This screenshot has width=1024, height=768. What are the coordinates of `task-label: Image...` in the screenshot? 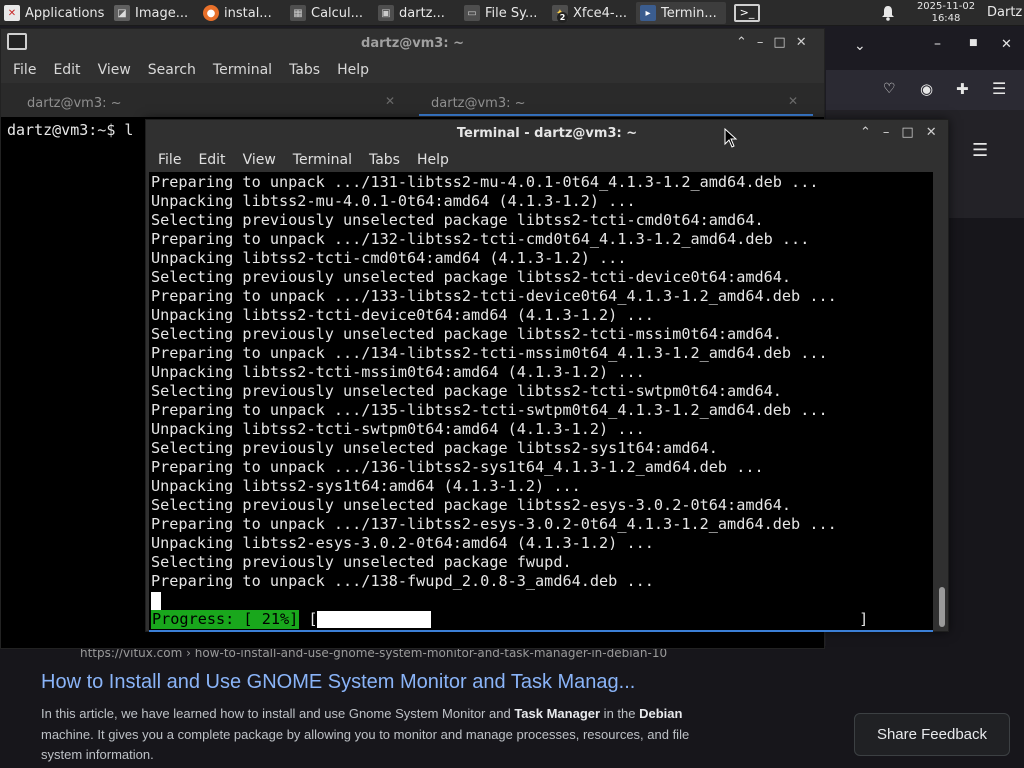 It's located at (162, 13).